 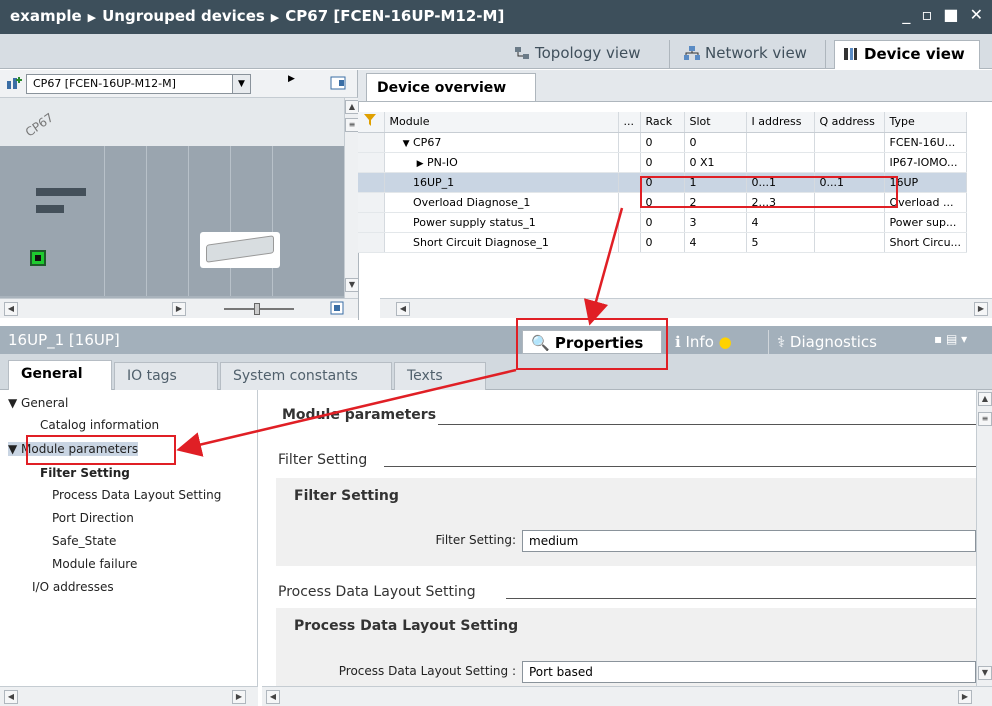 I want to click on tab-info: ℹ Info ●, so click(x=716, y=342).